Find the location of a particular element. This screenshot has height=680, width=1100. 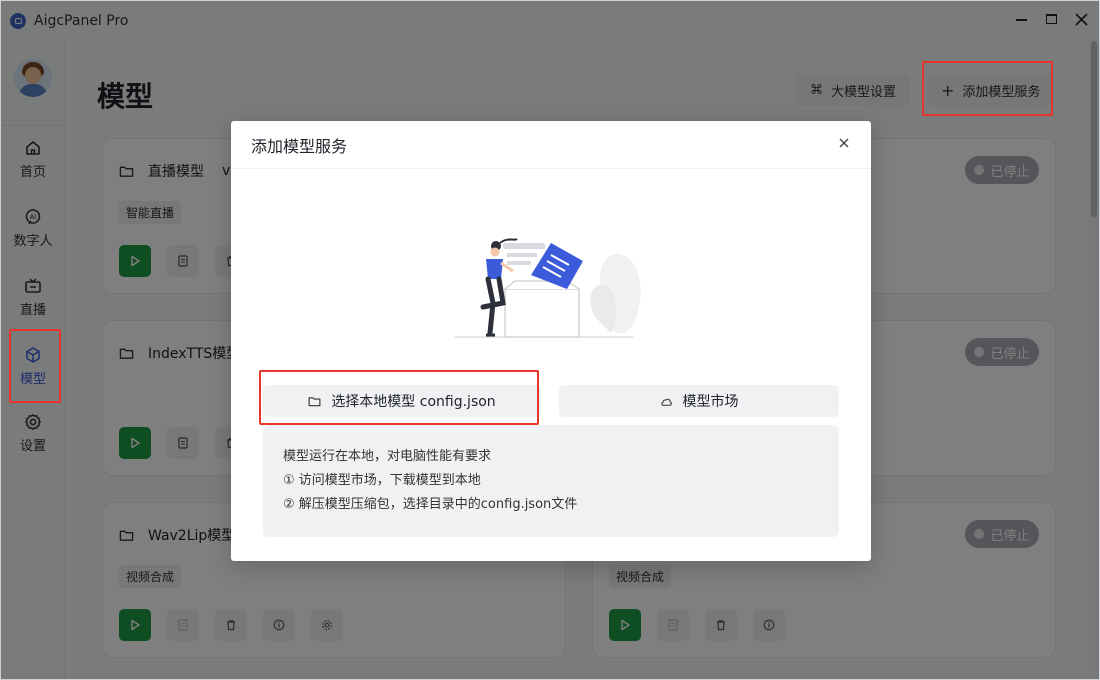

close-icon is located at coordinates (844, 144).